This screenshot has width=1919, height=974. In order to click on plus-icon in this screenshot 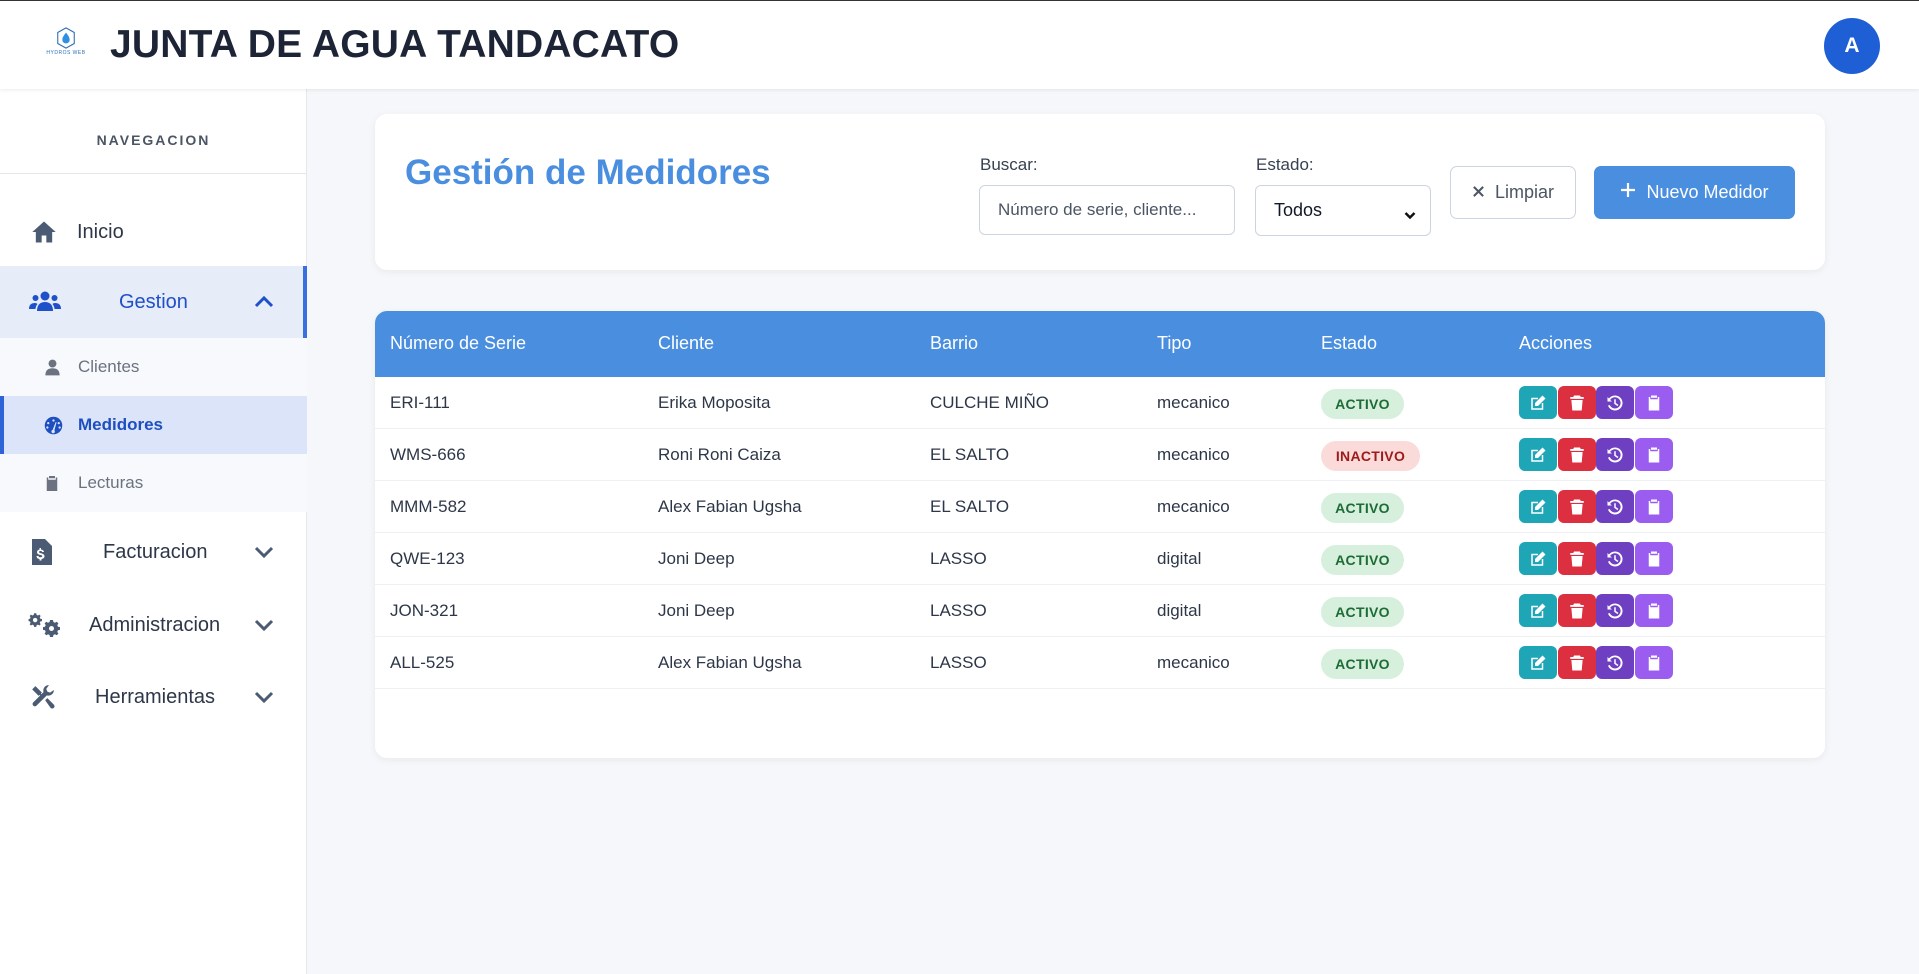, I will do `click(1628, 192)`.